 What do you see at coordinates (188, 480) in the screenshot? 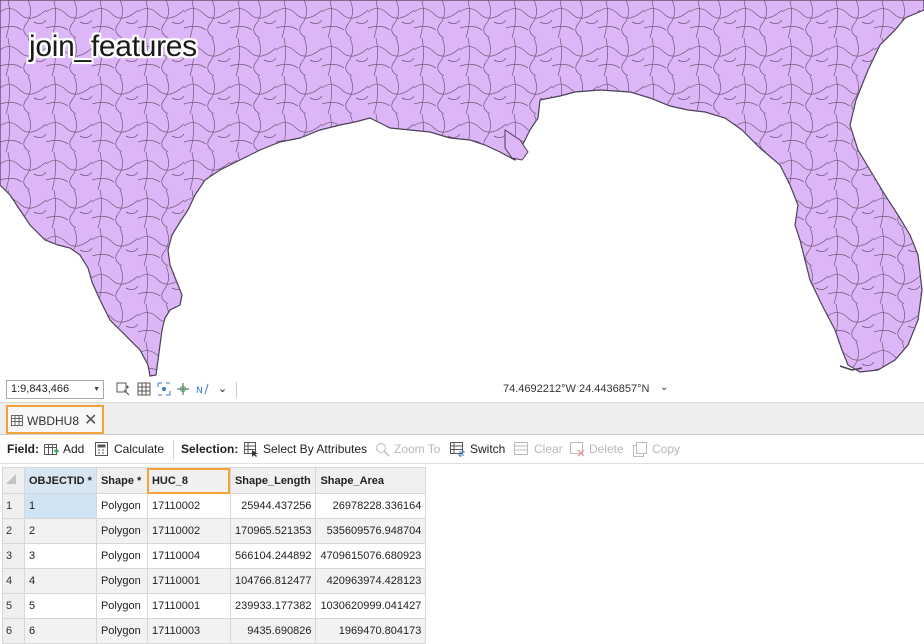
I see `column-header-huc8: HUC_8` at bounding box center [188, 480].